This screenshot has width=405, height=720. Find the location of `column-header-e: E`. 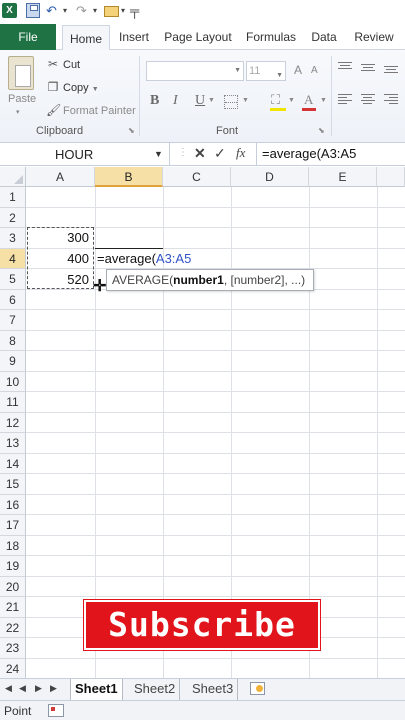

column-header-e: E is located at coordinates (343, 177).